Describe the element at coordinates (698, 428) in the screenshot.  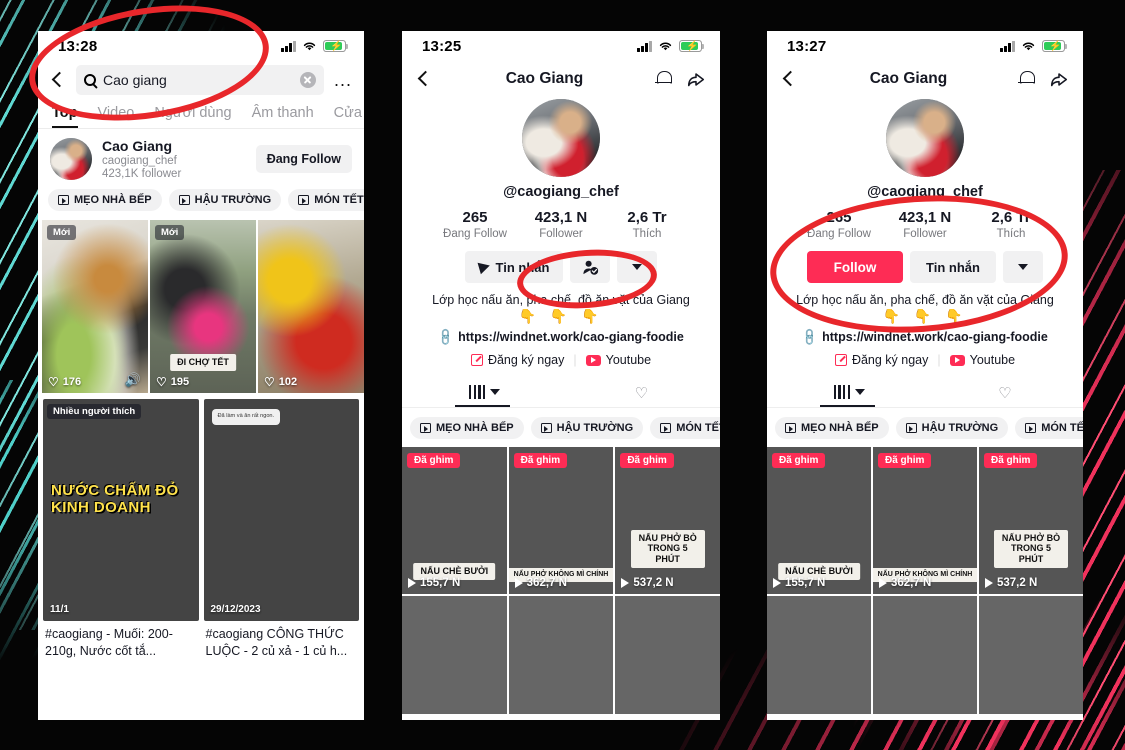
I see `playlist-label: MÓN TẾT` at that location.